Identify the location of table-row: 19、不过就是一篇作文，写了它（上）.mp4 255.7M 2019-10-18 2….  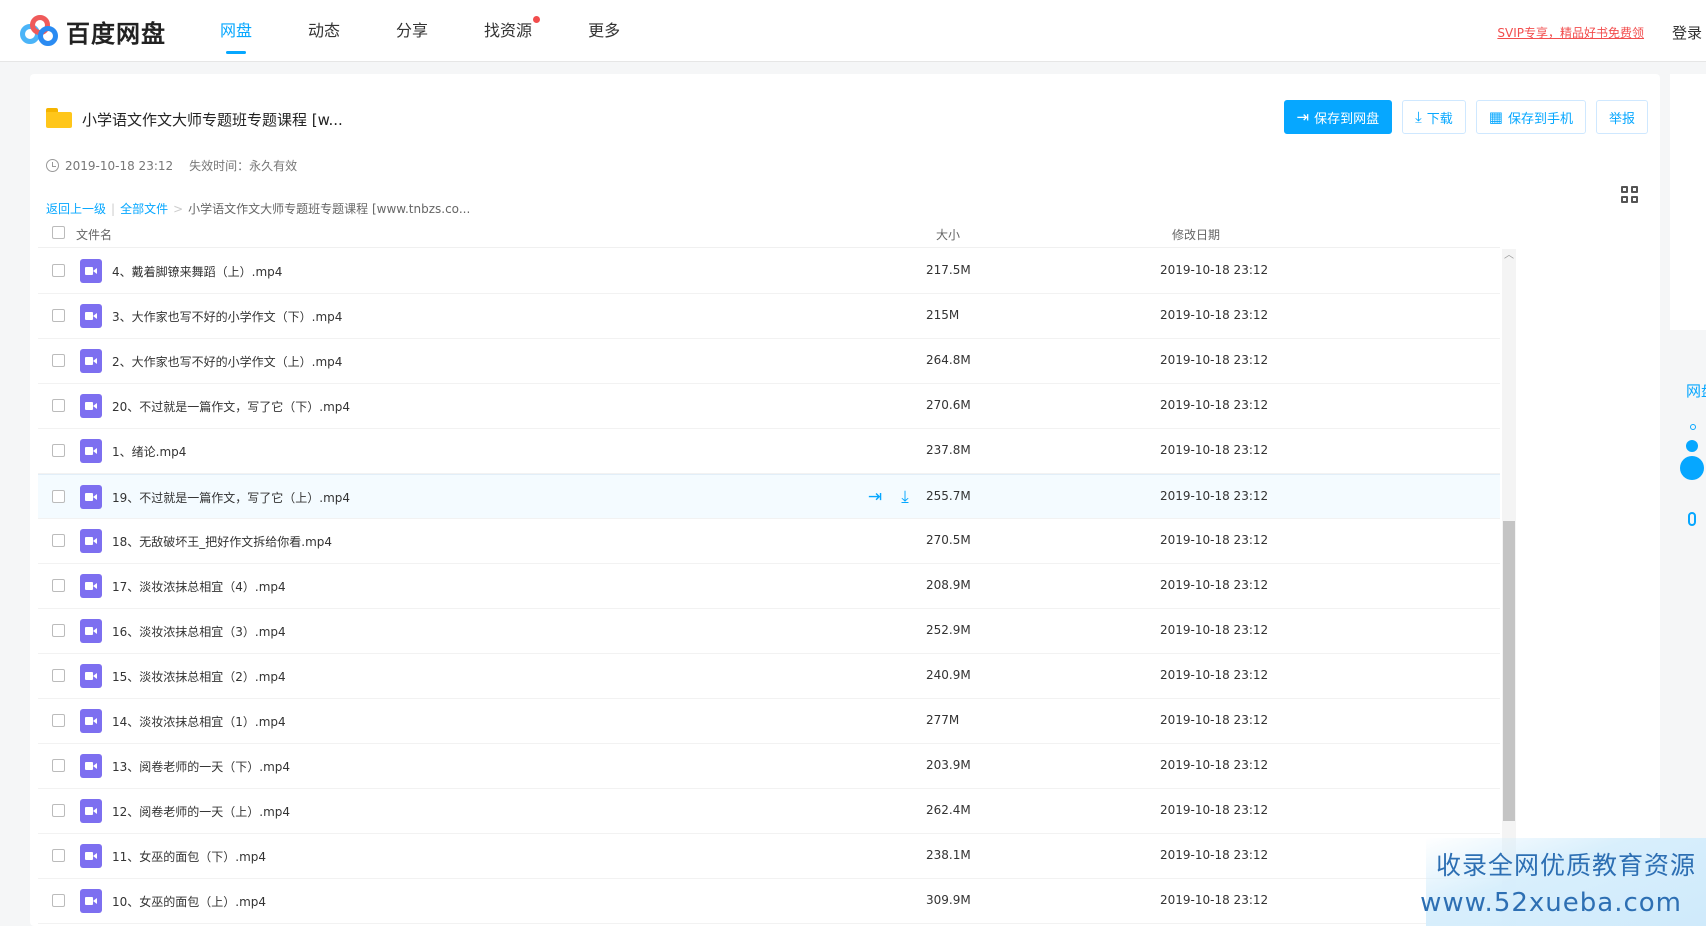
(769, 496).